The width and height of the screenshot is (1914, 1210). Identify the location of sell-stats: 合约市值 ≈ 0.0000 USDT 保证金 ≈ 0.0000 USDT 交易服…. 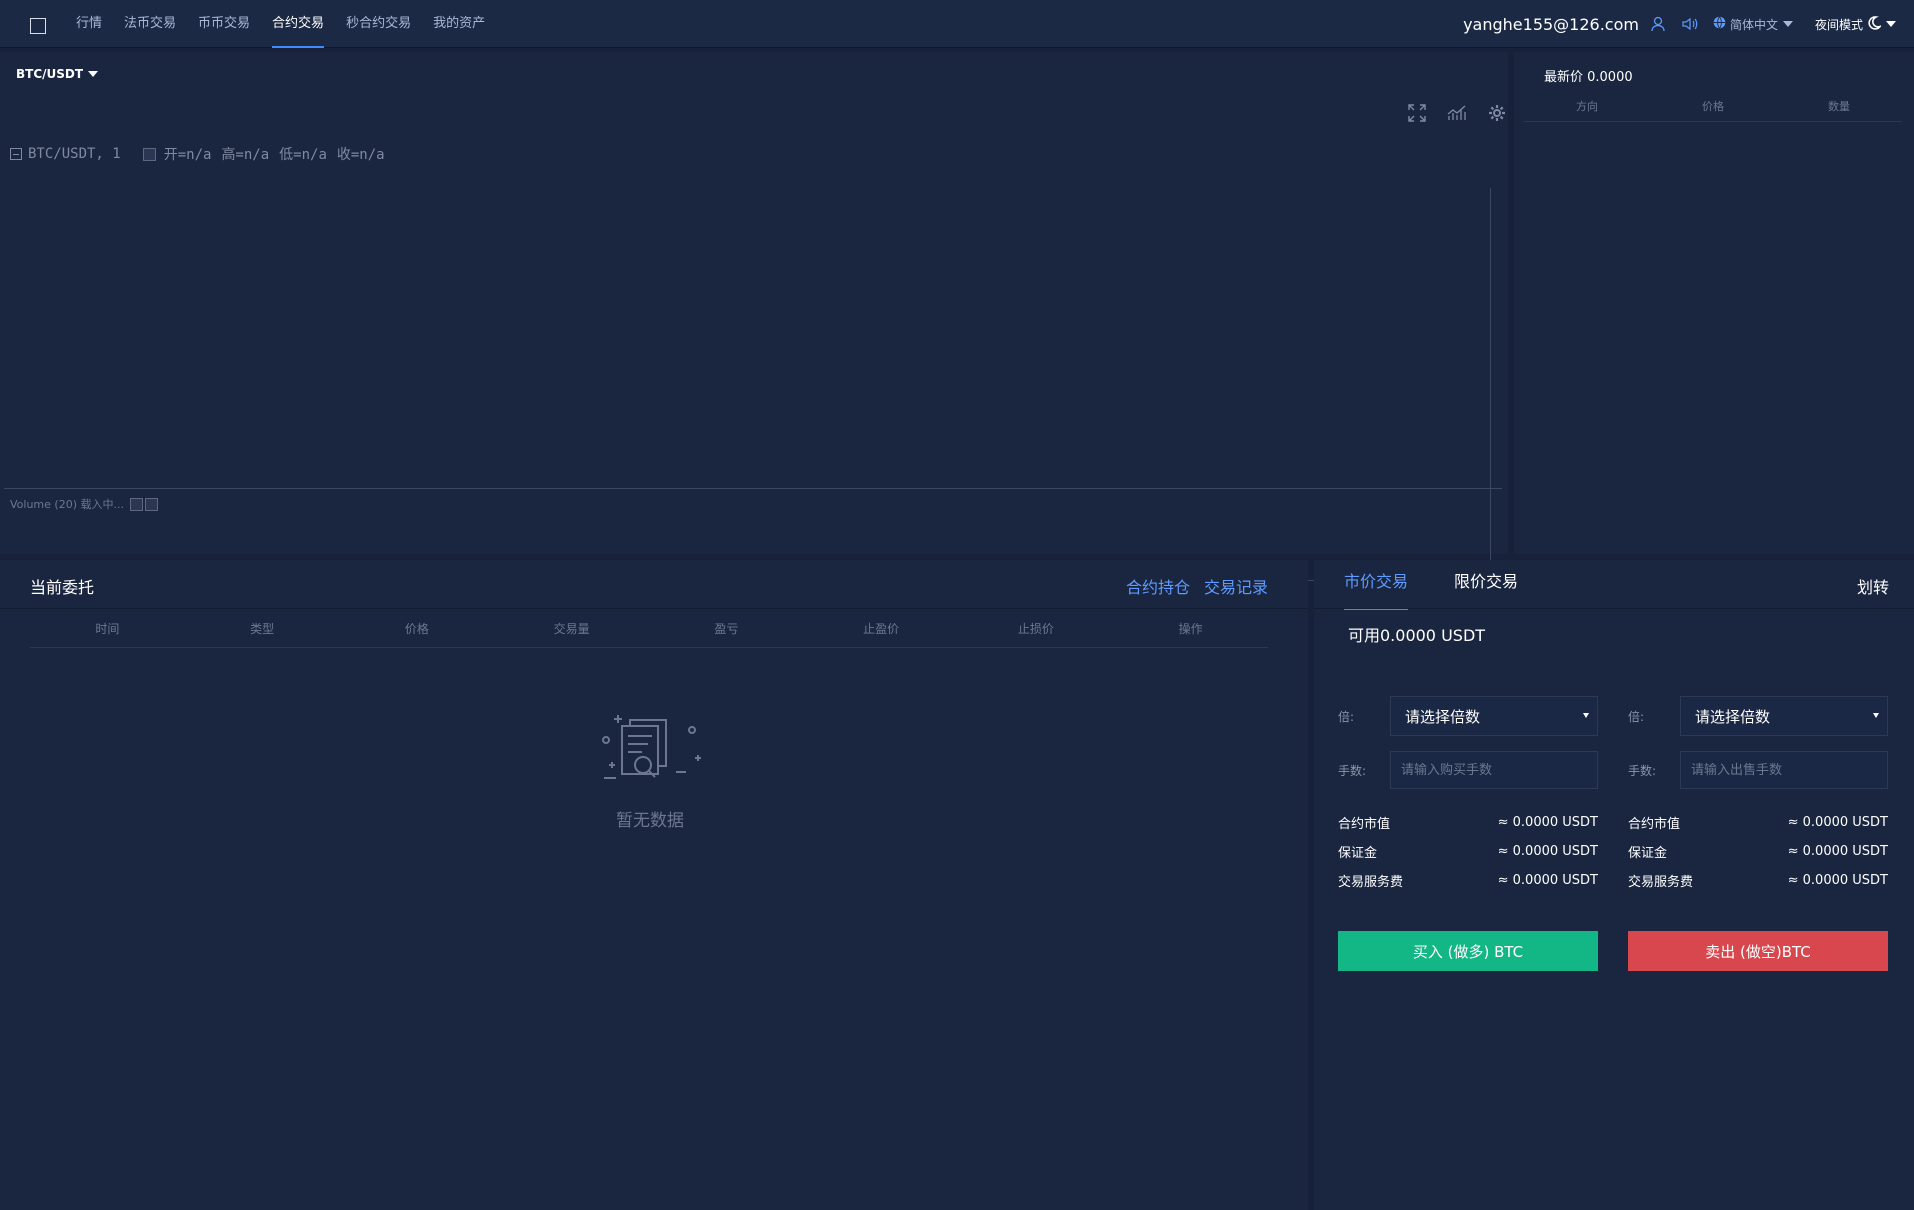
(1758, 851).